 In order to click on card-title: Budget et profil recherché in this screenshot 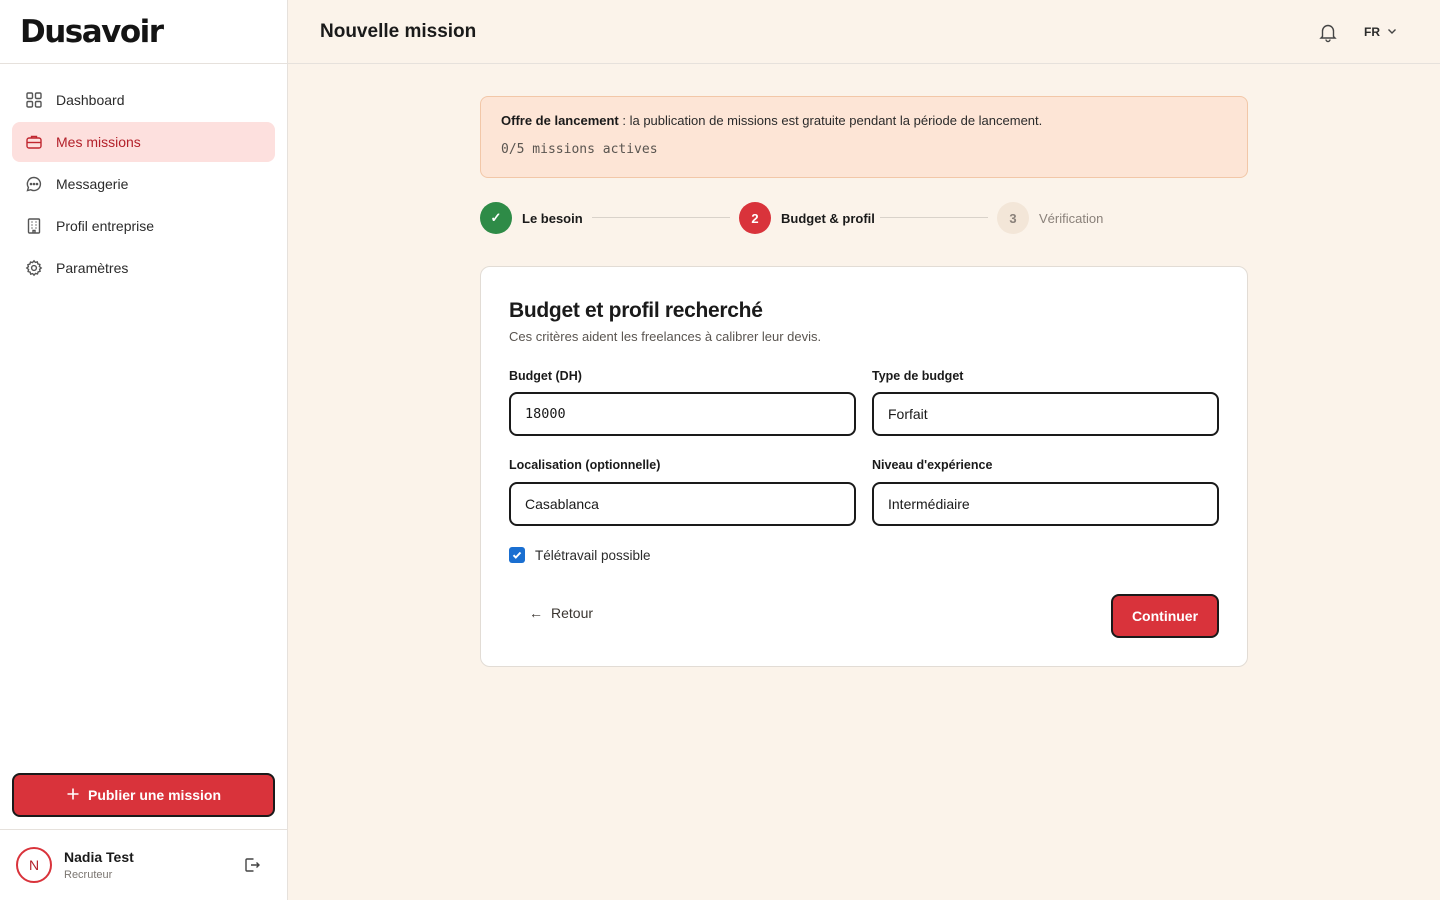, I will do `click(636, 310)`.